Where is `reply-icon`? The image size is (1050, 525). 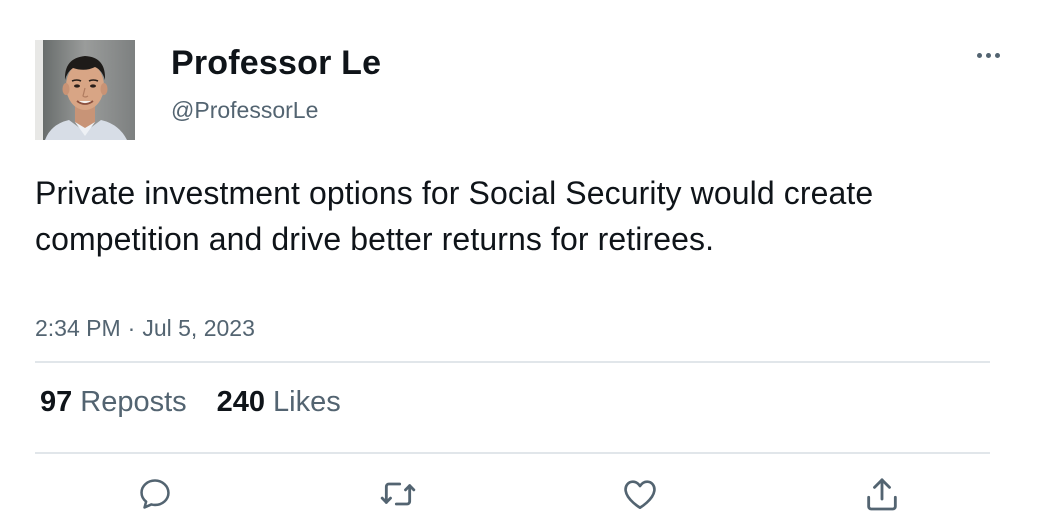 reply-icon is located at coordinates (155, 494).